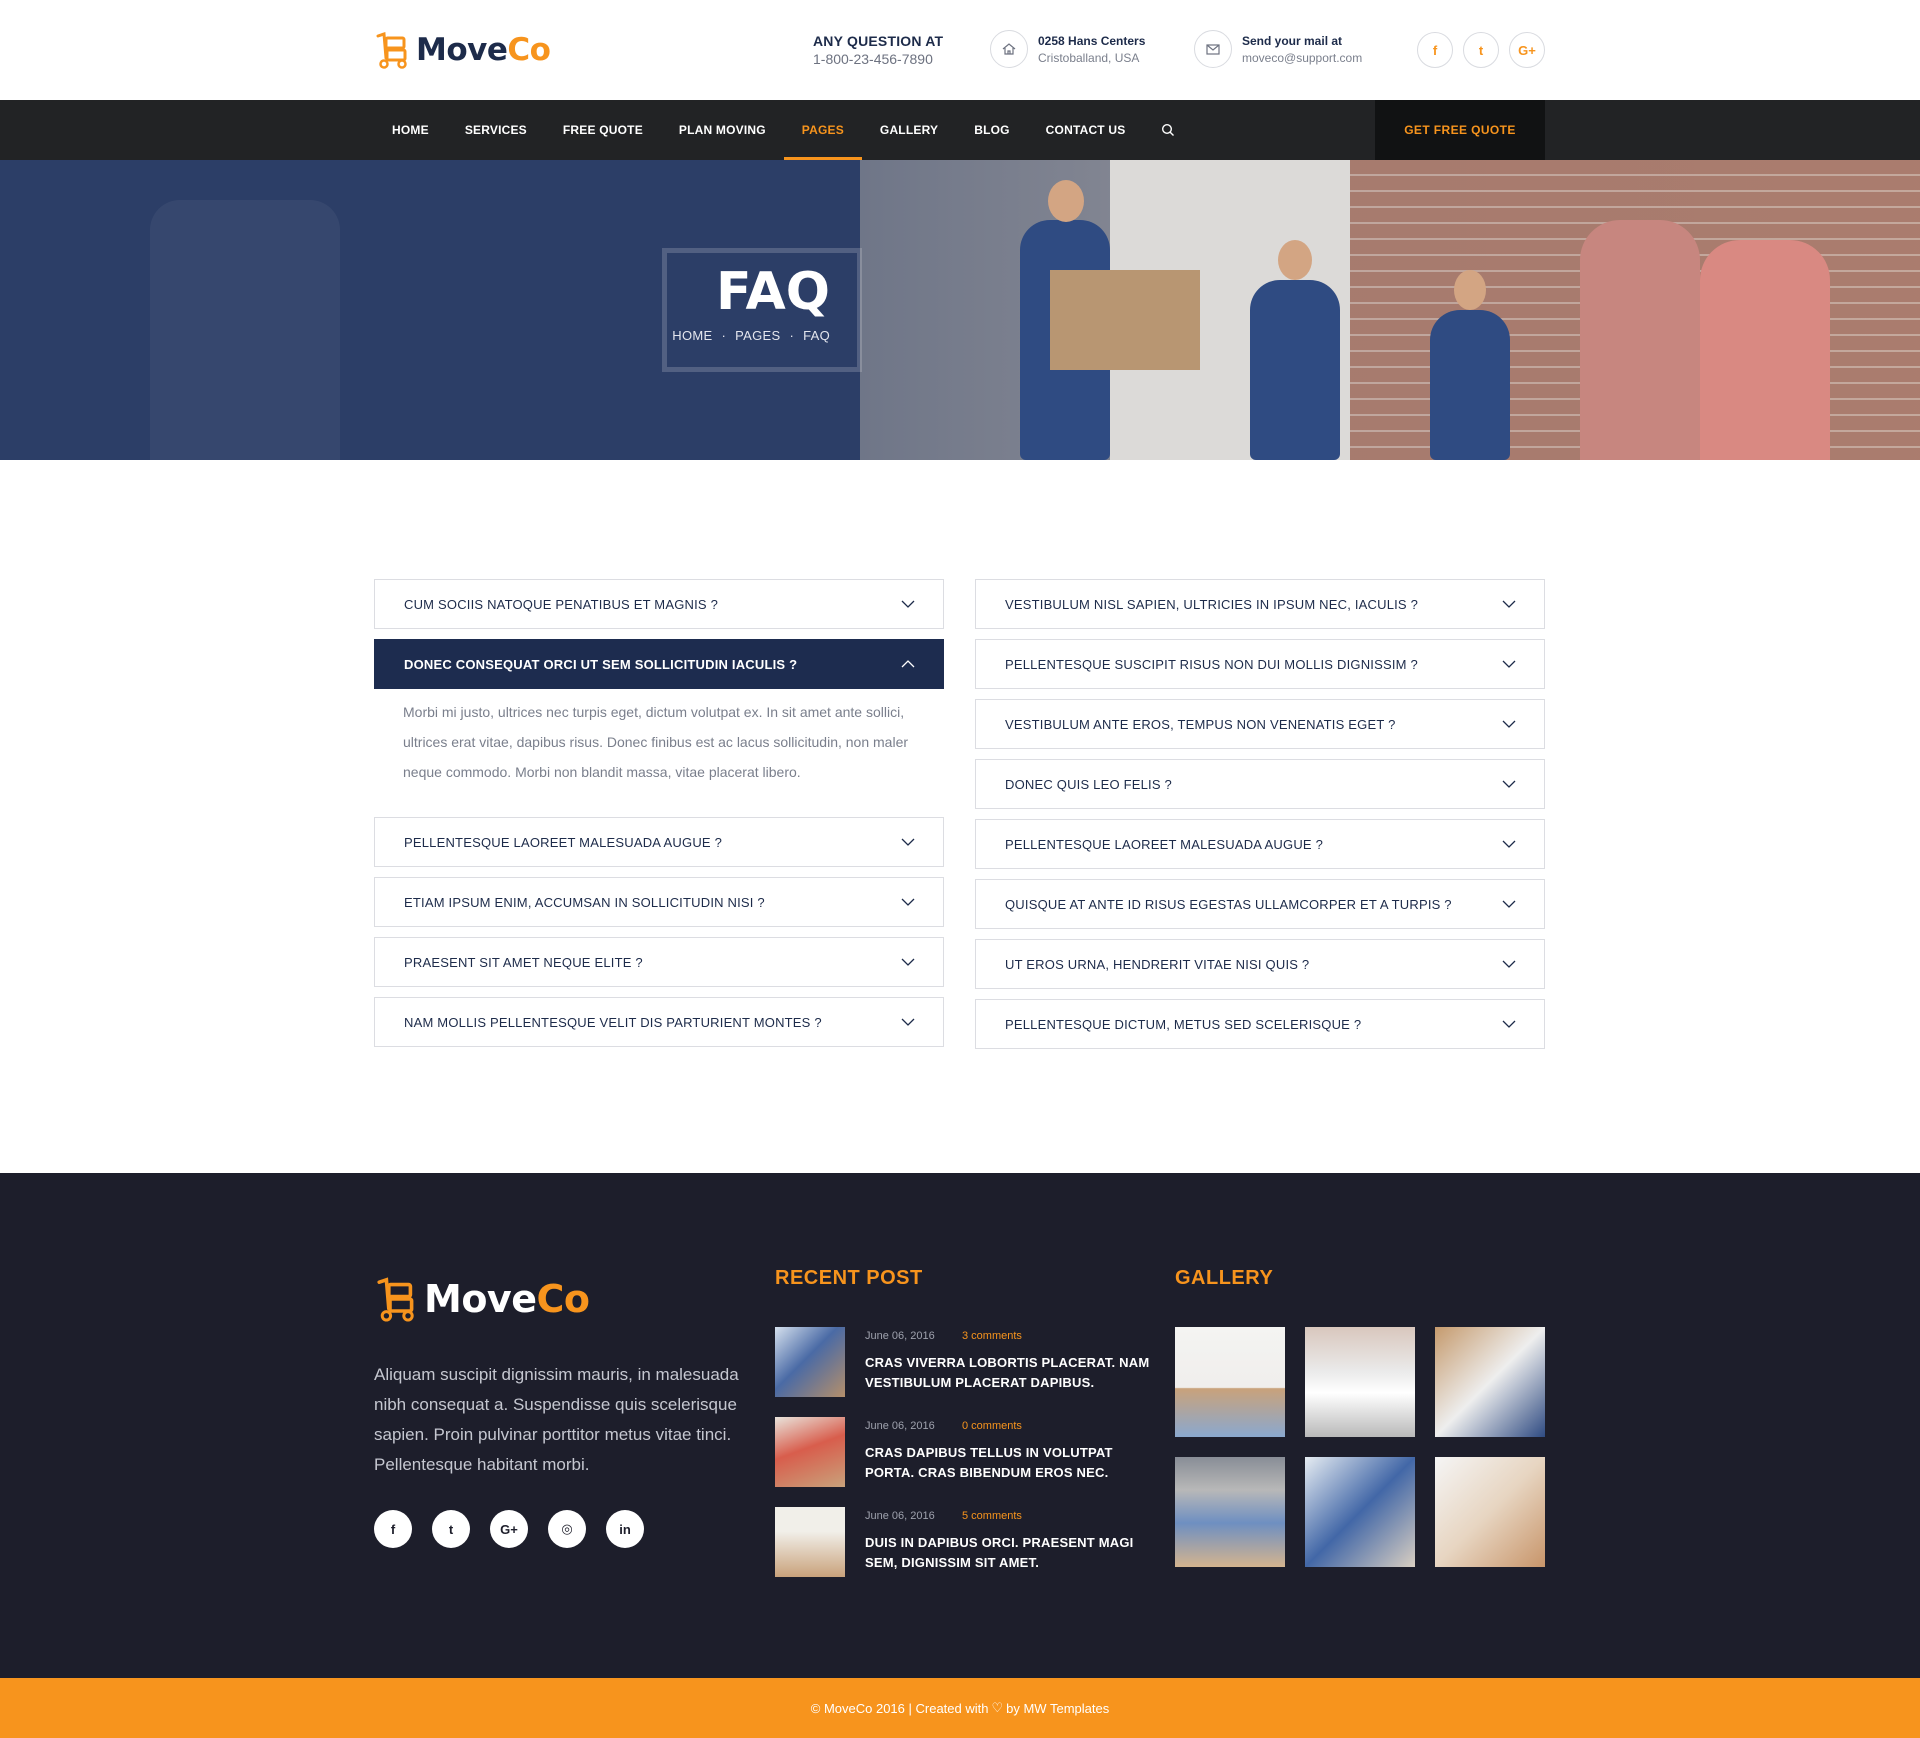 The width and height of the screenshot is (1920, 1738). I want to click on search-icon, so click(1168, 130).